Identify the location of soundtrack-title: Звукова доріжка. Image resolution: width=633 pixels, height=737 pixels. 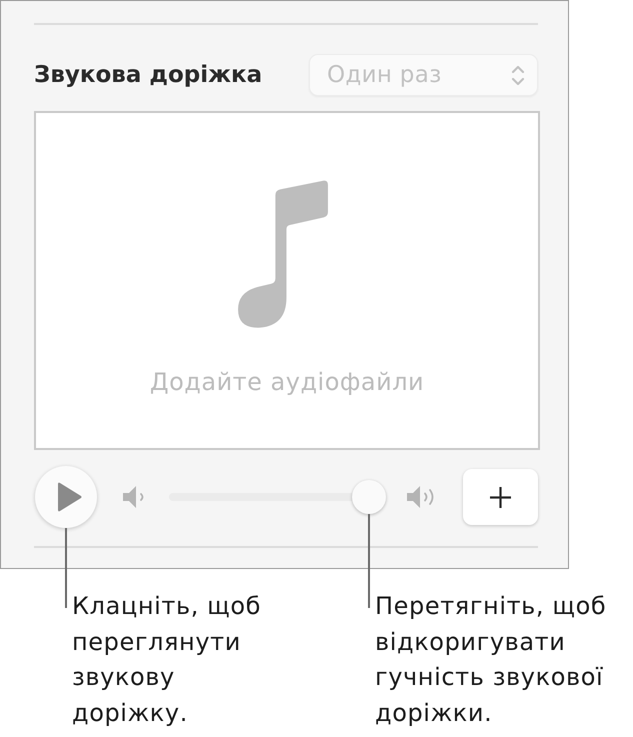
(148, 75).